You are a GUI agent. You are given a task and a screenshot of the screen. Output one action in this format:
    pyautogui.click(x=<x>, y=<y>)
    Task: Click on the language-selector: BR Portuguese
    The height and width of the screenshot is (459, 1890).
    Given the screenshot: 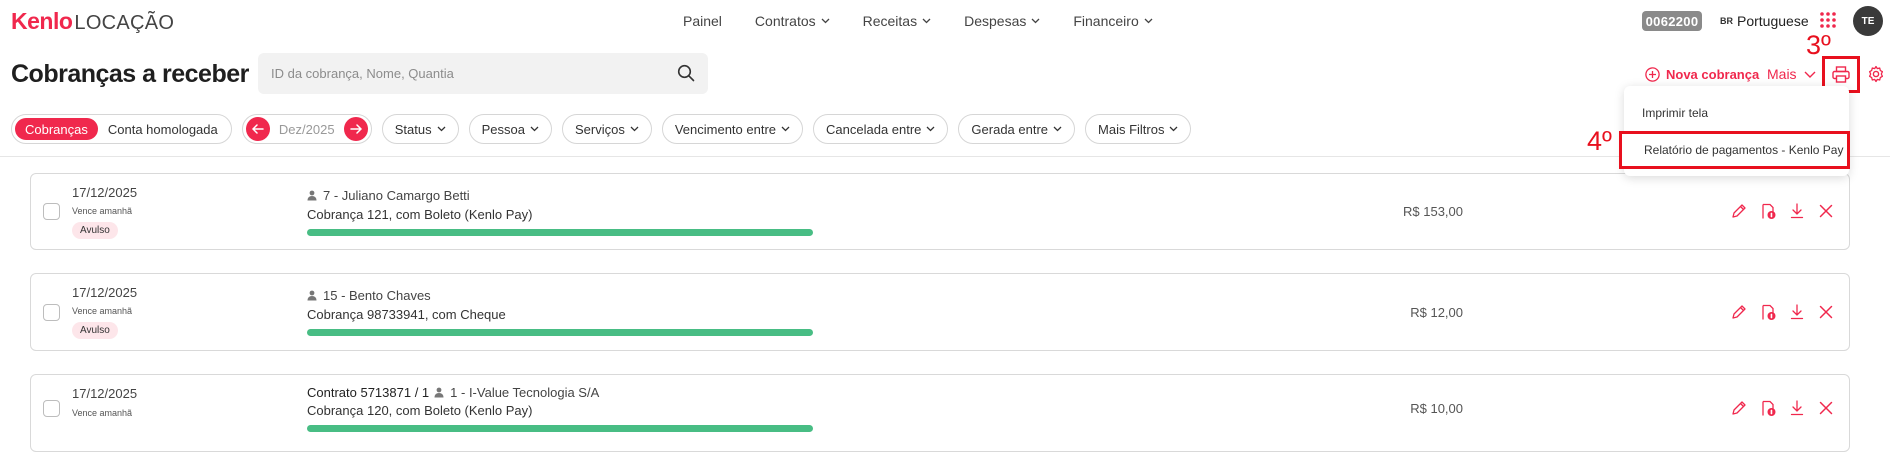 What is the action you would take?
    pyautogui.click(x=1764, y=21)
    